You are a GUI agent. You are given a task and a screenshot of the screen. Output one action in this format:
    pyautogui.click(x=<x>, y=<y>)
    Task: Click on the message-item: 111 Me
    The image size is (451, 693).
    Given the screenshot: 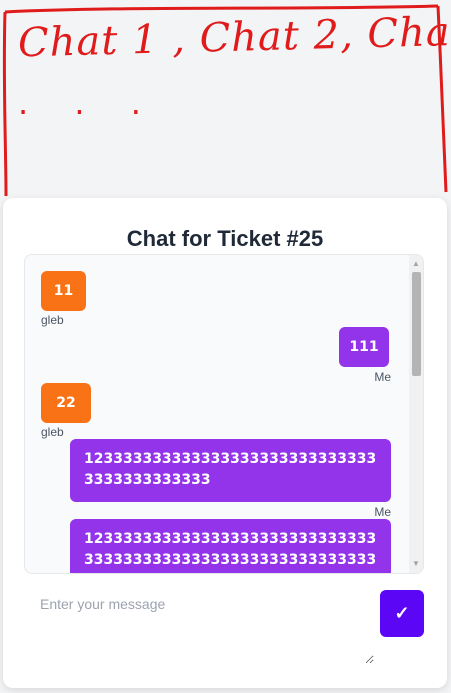 What is the action you would take?
    pyautogui.click(x=365, y=355)
    